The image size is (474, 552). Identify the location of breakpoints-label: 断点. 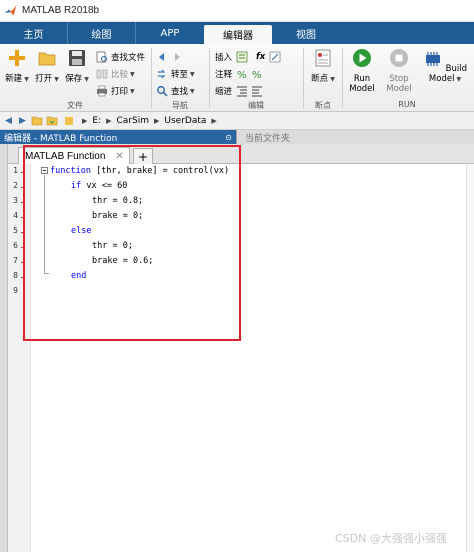
(320, 79).